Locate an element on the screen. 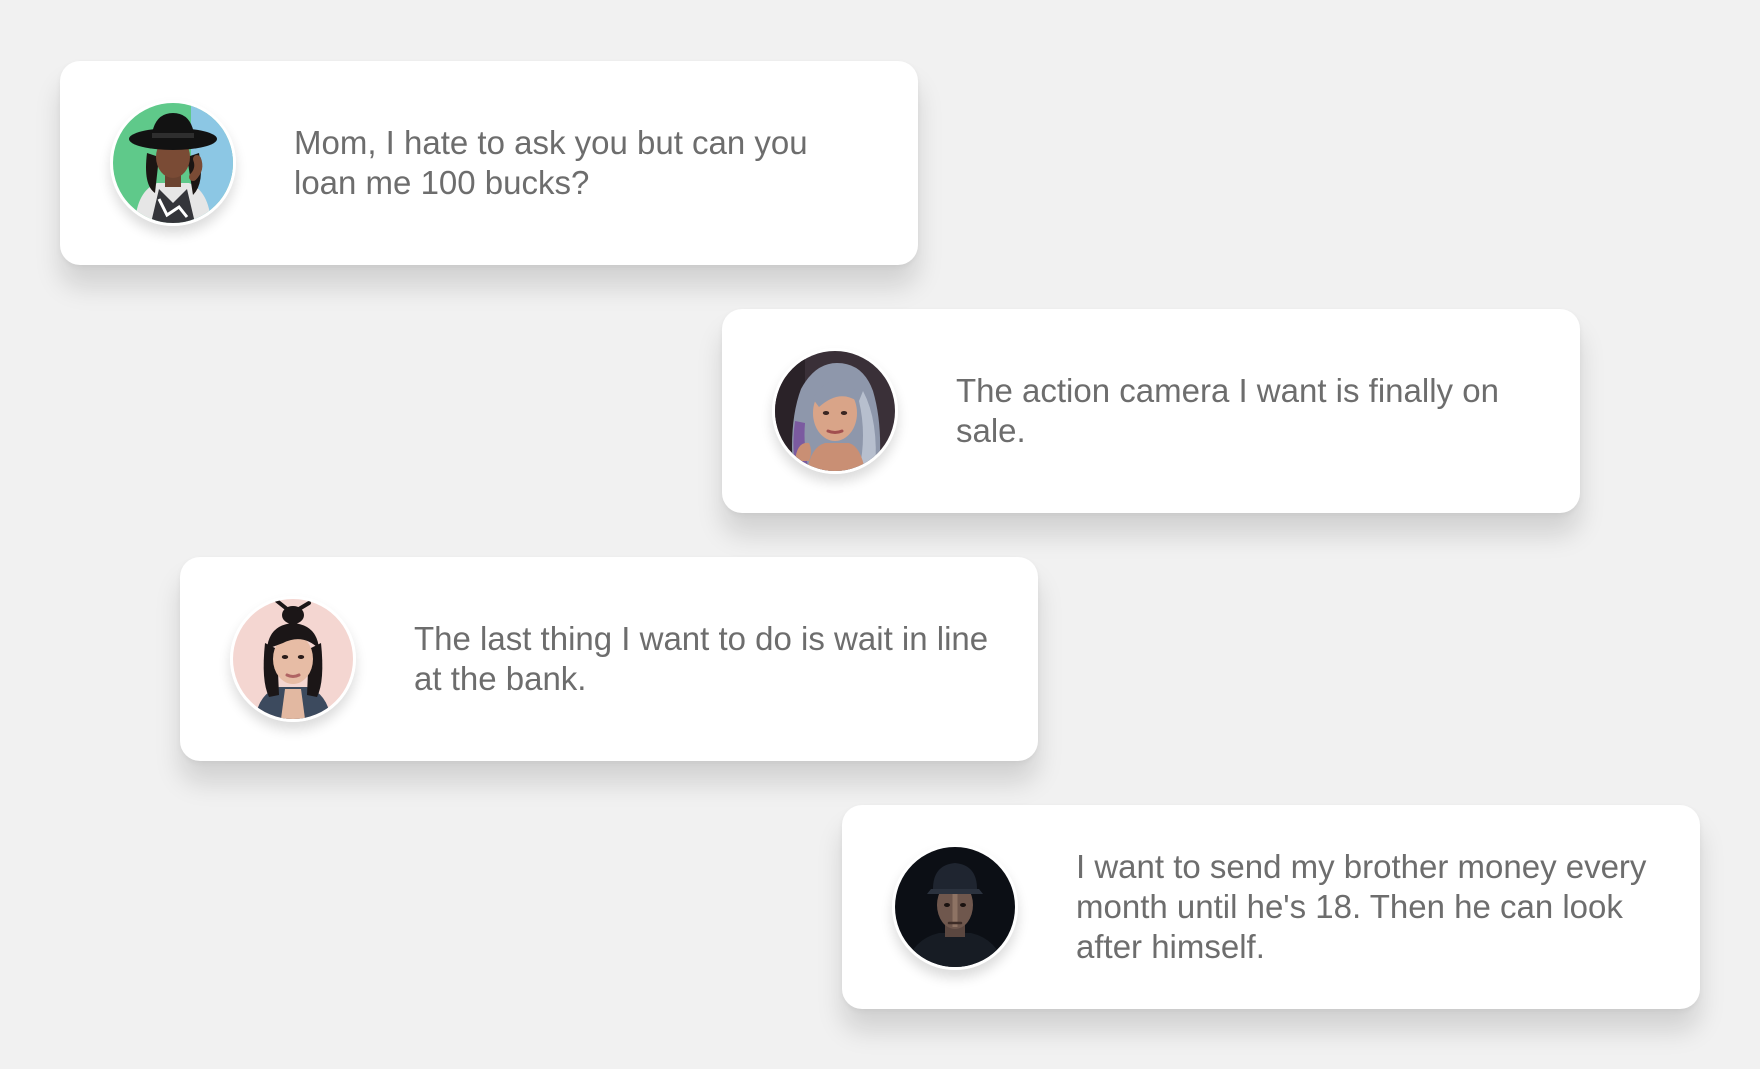  woman-black-hat-avatar-icon is located at coordinates (173, 163).